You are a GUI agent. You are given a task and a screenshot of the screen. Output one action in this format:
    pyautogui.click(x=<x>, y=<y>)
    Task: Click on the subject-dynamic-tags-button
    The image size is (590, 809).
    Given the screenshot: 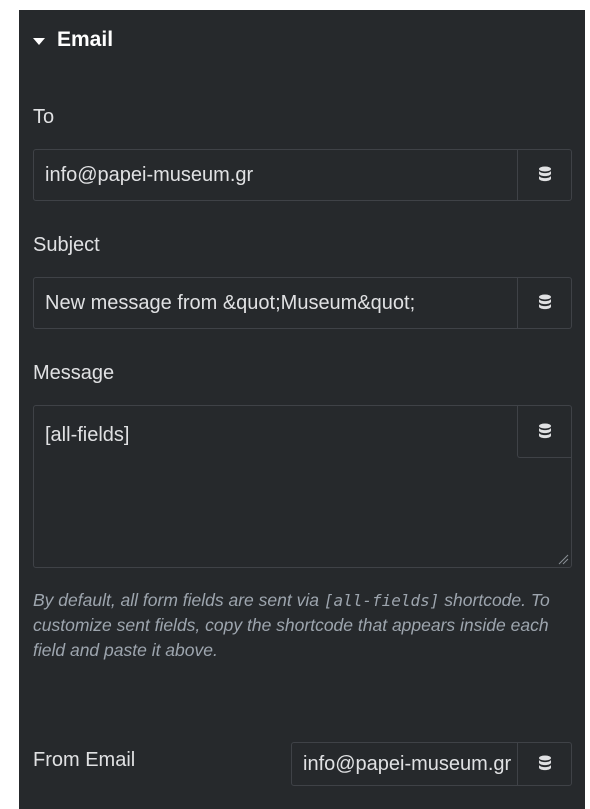 What is the action you would take?
    pyautogui.click(x=544, y=303)
    